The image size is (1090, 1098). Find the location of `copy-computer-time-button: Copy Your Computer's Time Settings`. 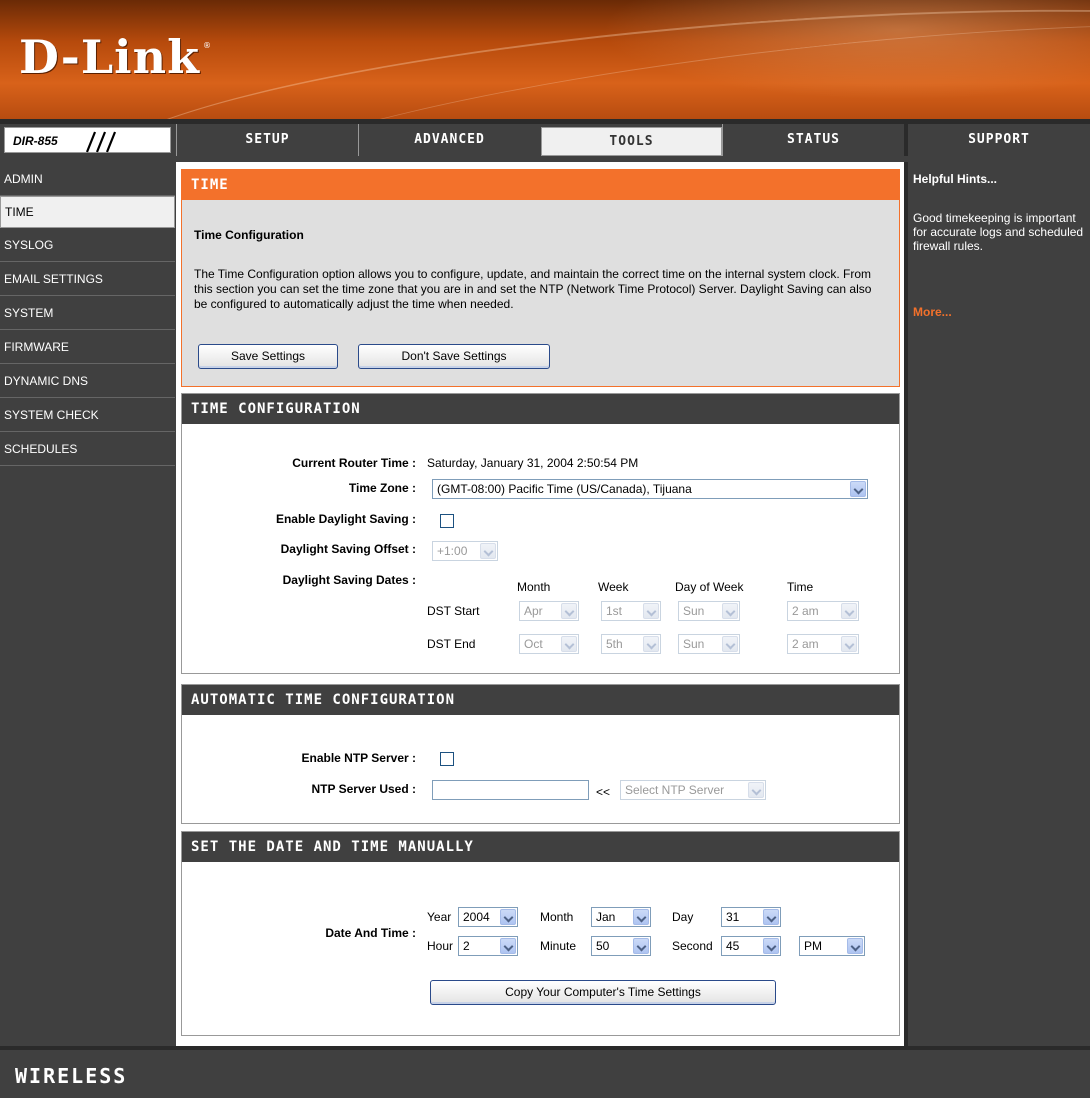

copy-computer-time-button: Copy Your Computer's Time Settings is located at coordinates (603, 992).